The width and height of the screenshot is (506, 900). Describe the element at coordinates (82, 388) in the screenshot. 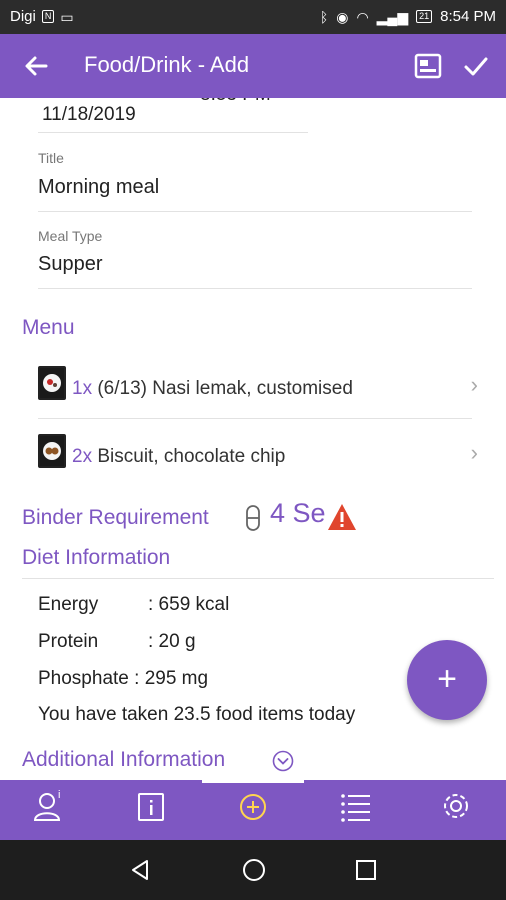

I see `menu-item-qty: 1x` at that location.